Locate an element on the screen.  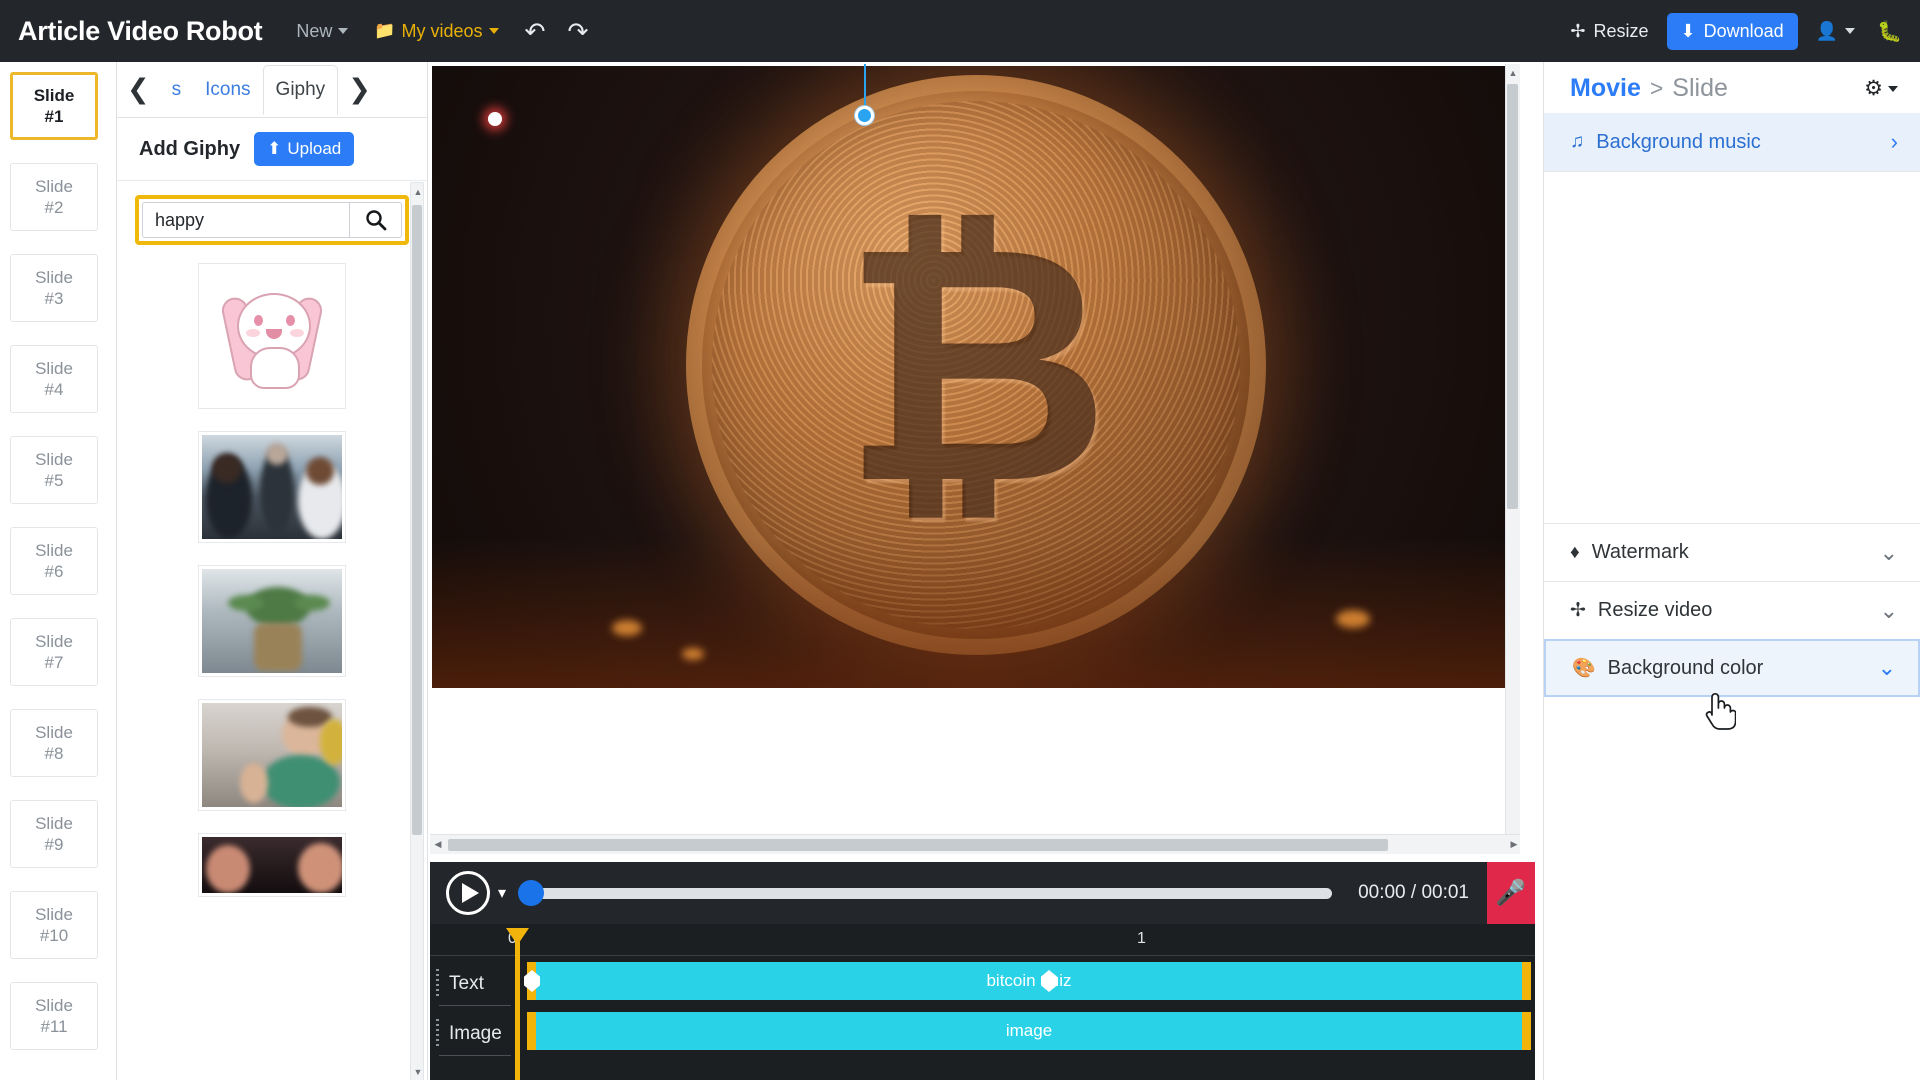
chevron-left-icon: ❮ is located at coordinates (138, 89).